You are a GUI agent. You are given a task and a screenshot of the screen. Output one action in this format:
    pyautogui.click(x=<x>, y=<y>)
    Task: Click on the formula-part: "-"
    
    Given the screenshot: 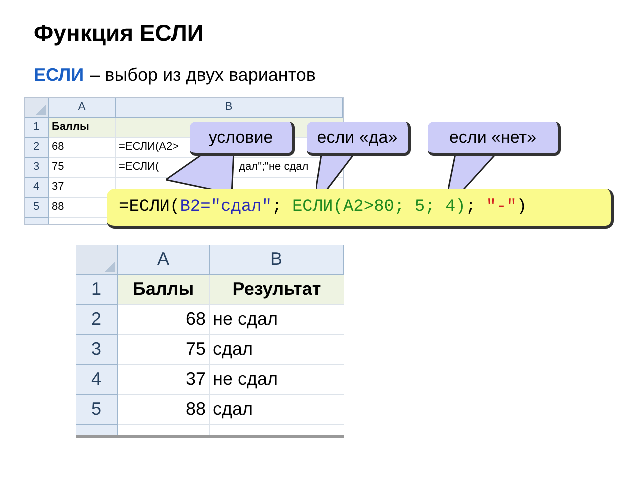 What is the action you would take?
    pyautogui.click(x=501, y=207)
    